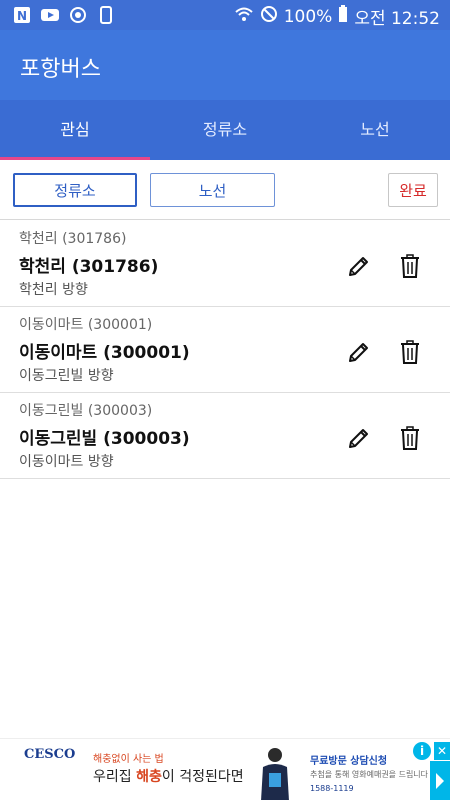  What do you see at coordinates (128, 759) in the screenshot?
I see `ad-tagline: 해충없이 사는 법` at bounding box center [128, 759].